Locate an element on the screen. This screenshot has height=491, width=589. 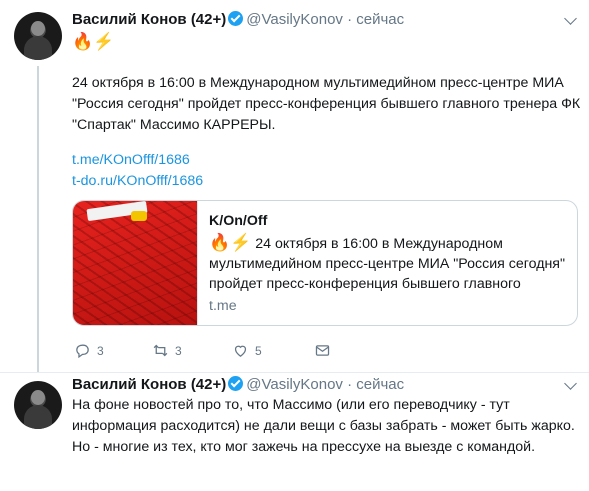
retweet-icon is located at coordinates (160, 350).